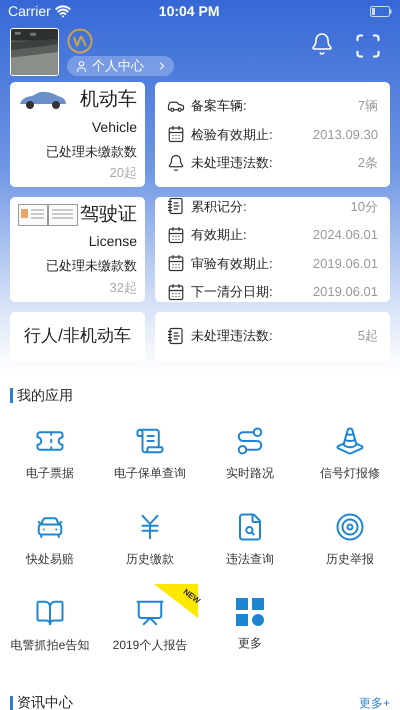 Image resolution: width=400 pixels, height=710 pixels. I want to click on app-item: 历史举报, so click(350, 541).